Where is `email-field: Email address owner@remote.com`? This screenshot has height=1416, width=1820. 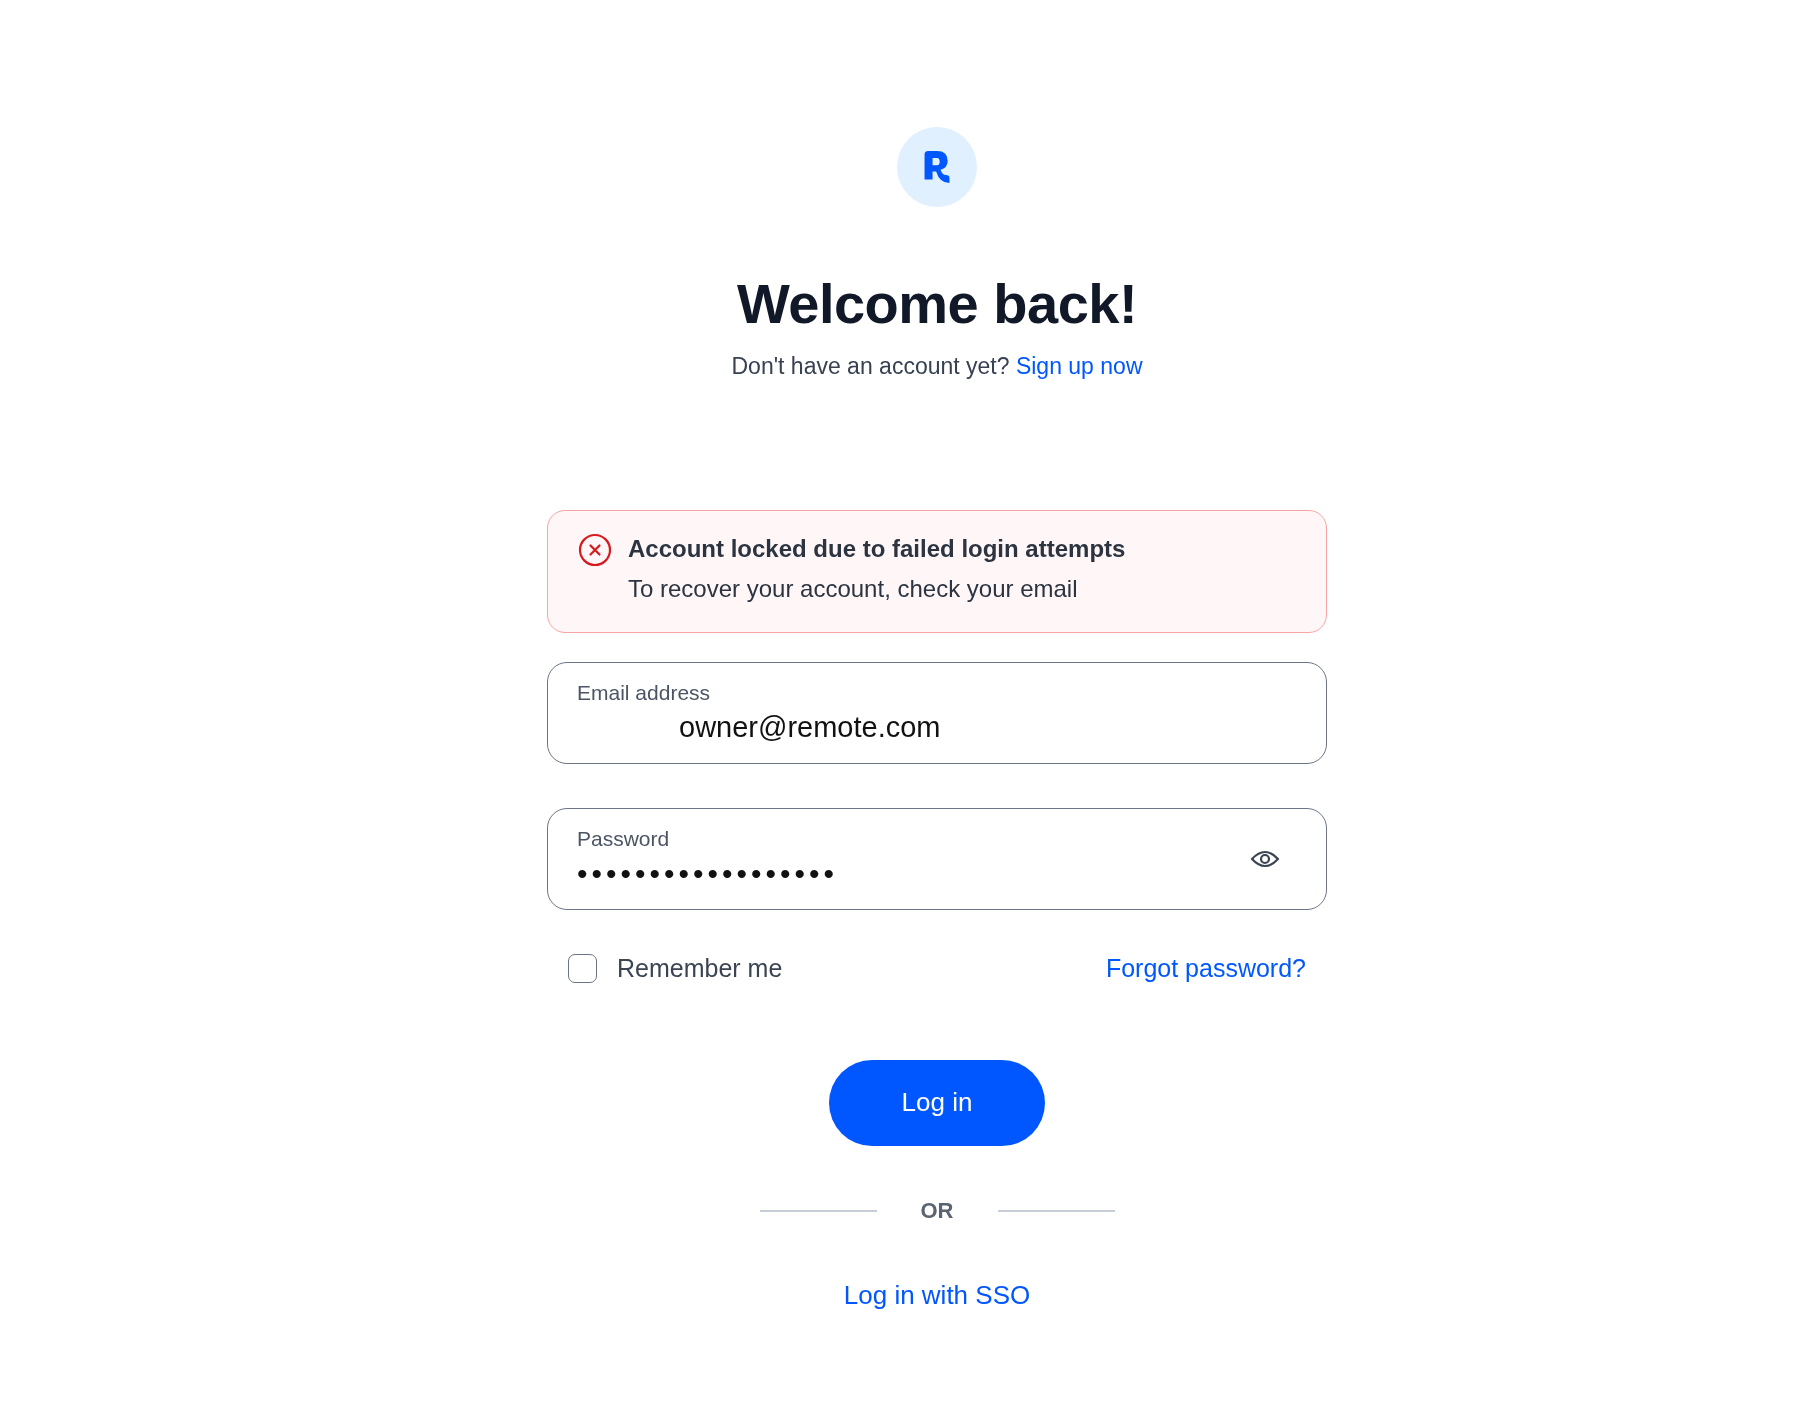 email-field: Email address owner@remote.com is located at coordinates (937, 712).